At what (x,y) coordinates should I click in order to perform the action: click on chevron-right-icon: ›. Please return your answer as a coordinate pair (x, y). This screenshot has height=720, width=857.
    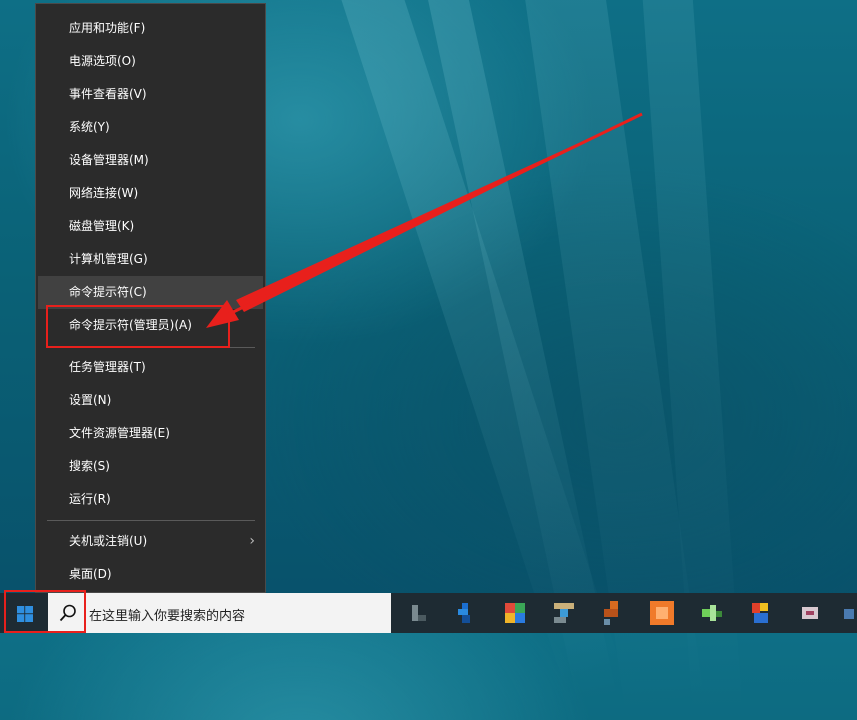
    Looking at the image, I should click on (252, 541).